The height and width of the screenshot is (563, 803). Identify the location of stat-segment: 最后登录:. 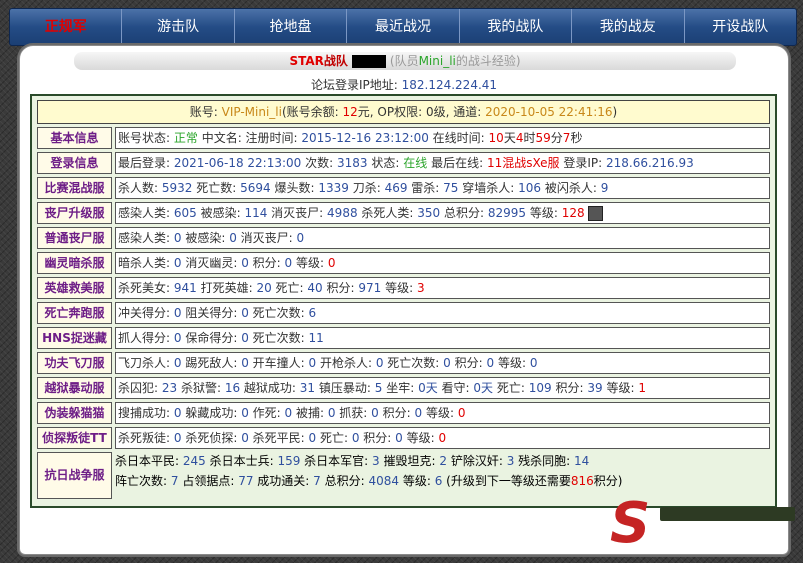
(146, 163).